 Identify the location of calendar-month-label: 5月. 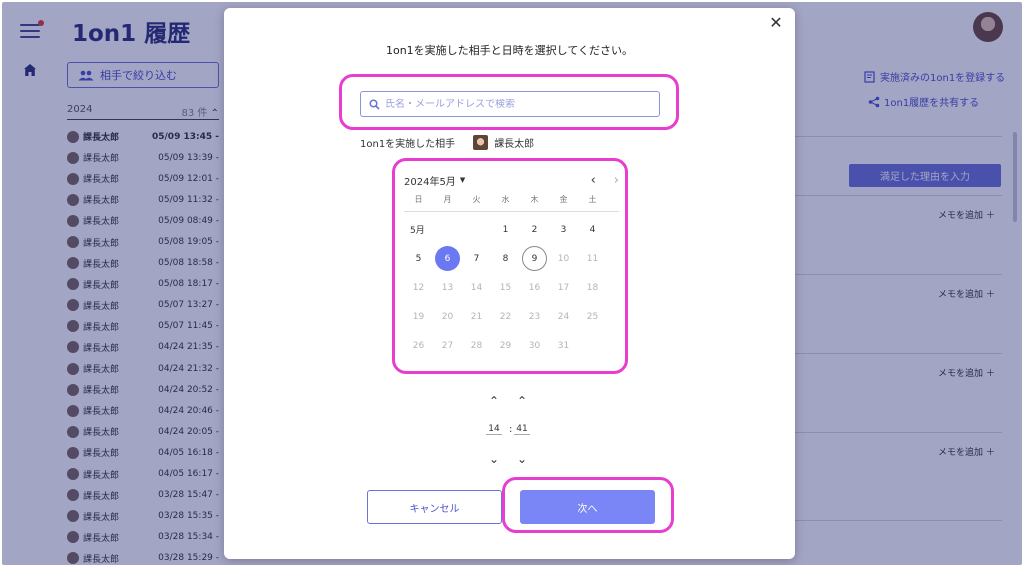
(417, 231).